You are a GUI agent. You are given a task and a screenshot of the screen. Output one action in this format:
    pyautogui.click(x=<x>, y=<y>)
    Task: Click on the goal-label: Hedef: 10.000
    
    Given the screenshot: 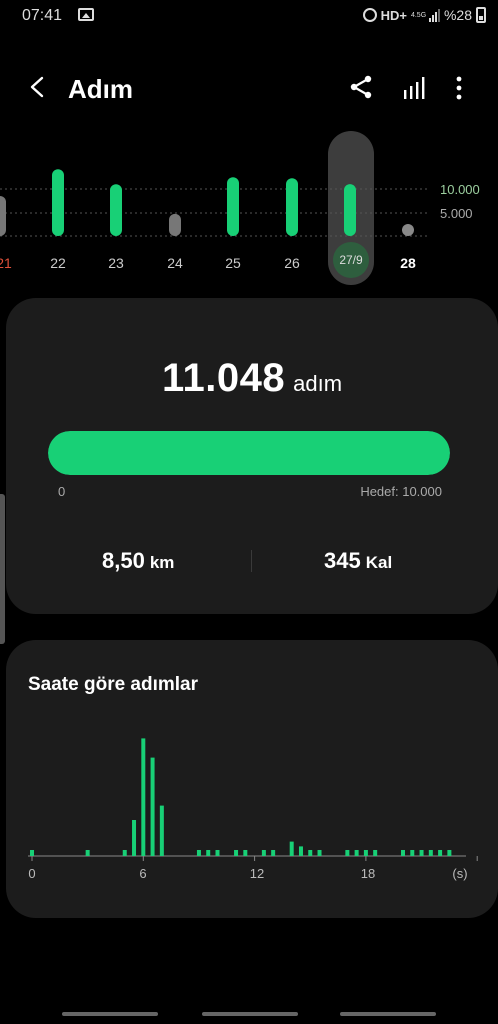 What is the action you would take?
    pyautogui.click(x=401, y=491)
    